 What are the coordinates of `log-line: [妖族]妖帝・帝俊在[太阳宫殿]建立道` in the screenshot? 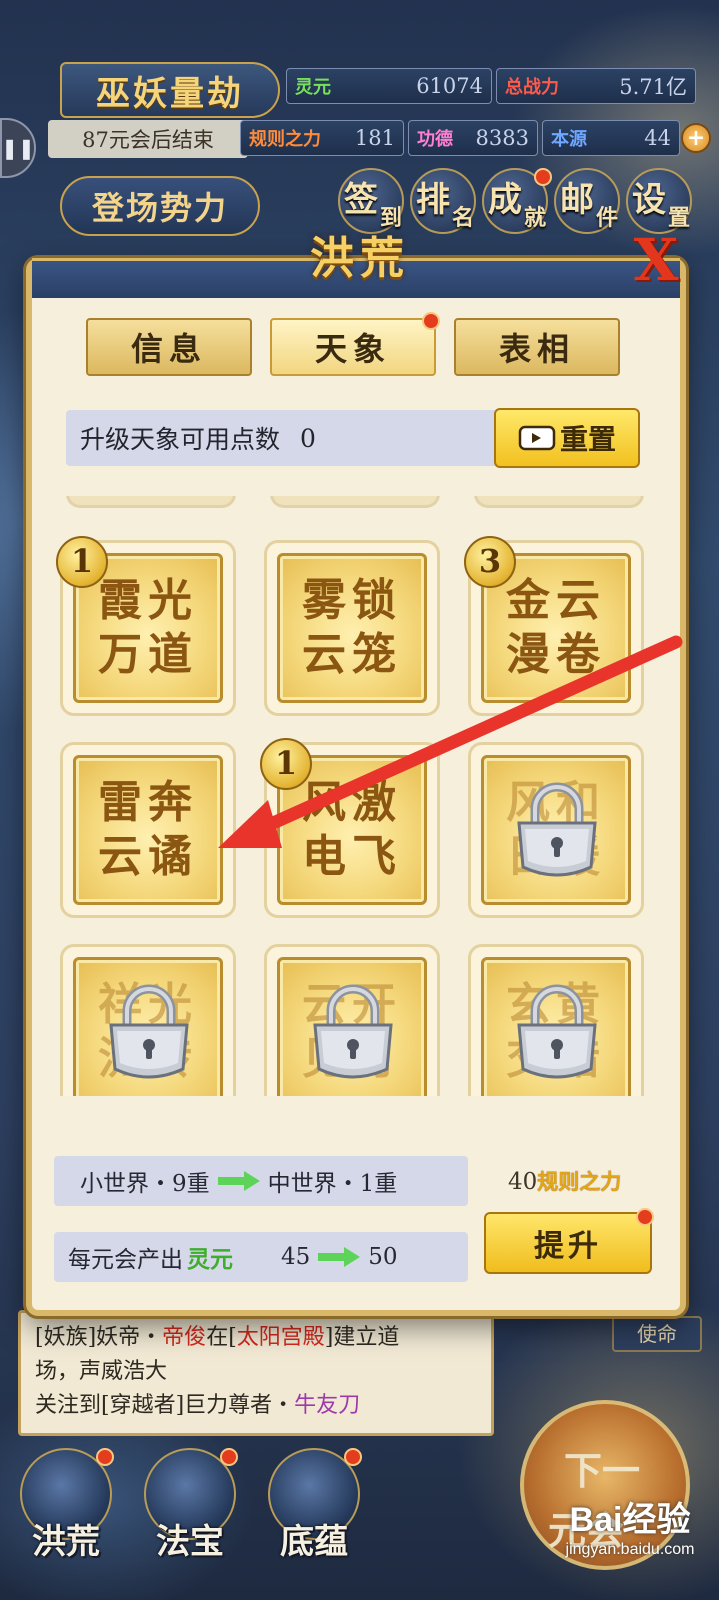 It's located at (256, 1338).